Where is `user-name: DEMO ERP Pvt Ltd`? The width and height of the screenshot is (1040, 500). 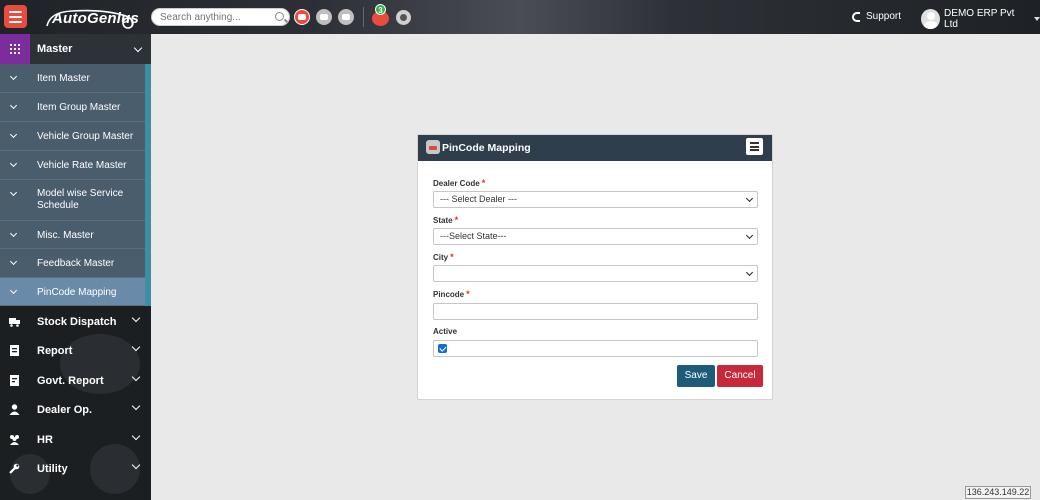
user-name: DEMO ERP Pvt Ltd is located at coordinates (979, 19).